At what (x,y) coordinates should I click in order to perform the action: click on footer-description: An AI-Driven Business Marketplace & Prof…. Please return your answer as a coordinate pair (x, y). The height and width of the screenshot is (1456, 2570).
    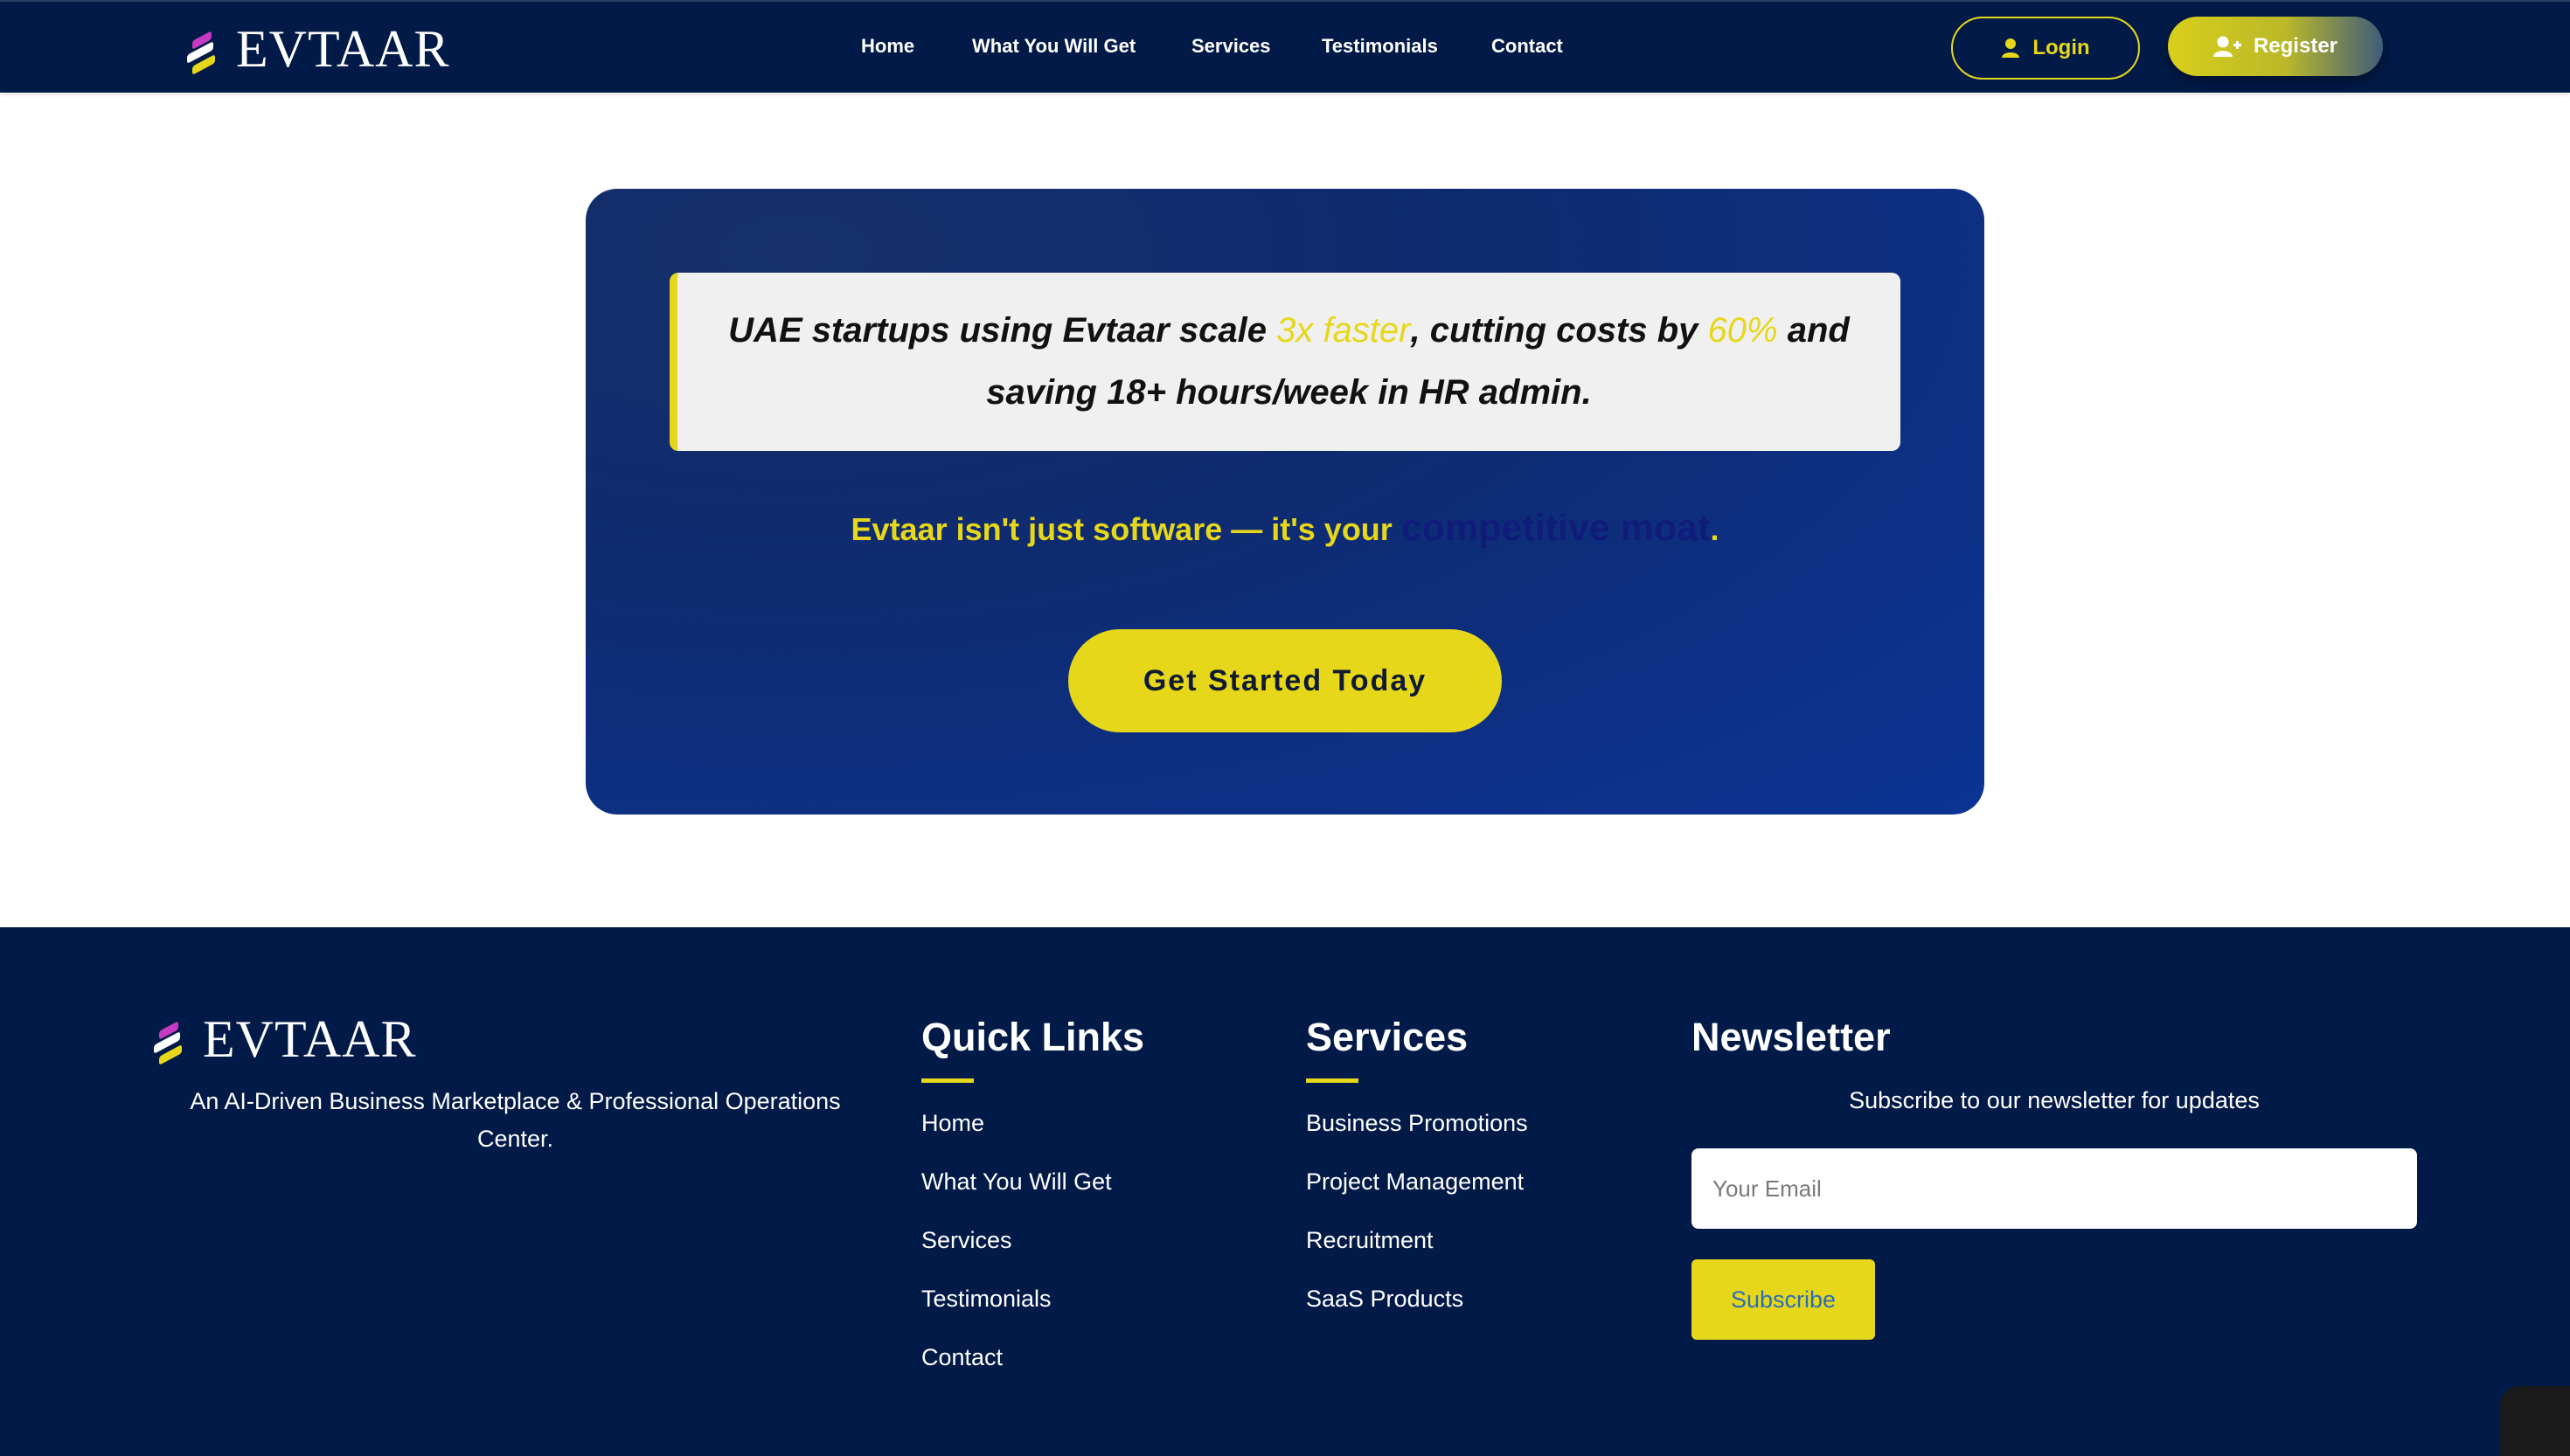
    Looking at the image, I should click on (515, 1120).